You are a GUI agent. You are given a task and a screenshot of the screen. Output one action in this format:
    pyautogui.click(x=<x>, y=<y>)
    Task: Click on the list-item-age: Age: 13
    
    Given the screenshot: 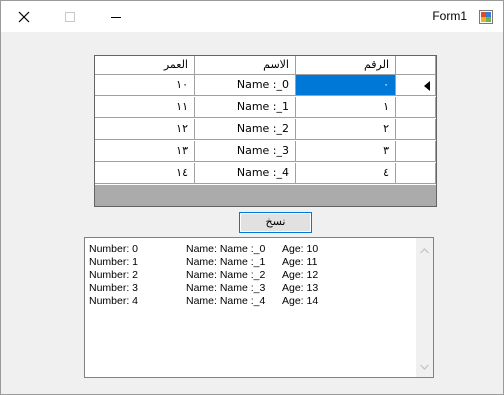 What is the action you would take?
    pyautogui.click(x=300, y=288)
    